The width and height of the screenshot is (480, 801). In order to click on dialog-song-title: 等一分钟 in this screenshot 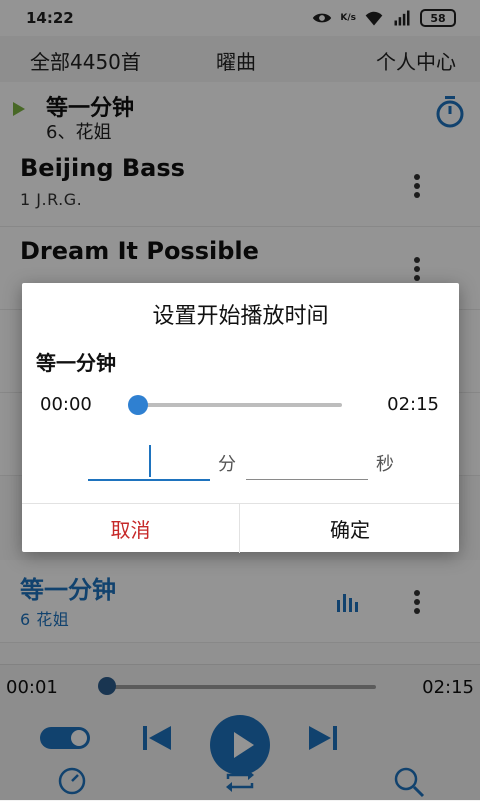, I will do `click(76, 363)`.